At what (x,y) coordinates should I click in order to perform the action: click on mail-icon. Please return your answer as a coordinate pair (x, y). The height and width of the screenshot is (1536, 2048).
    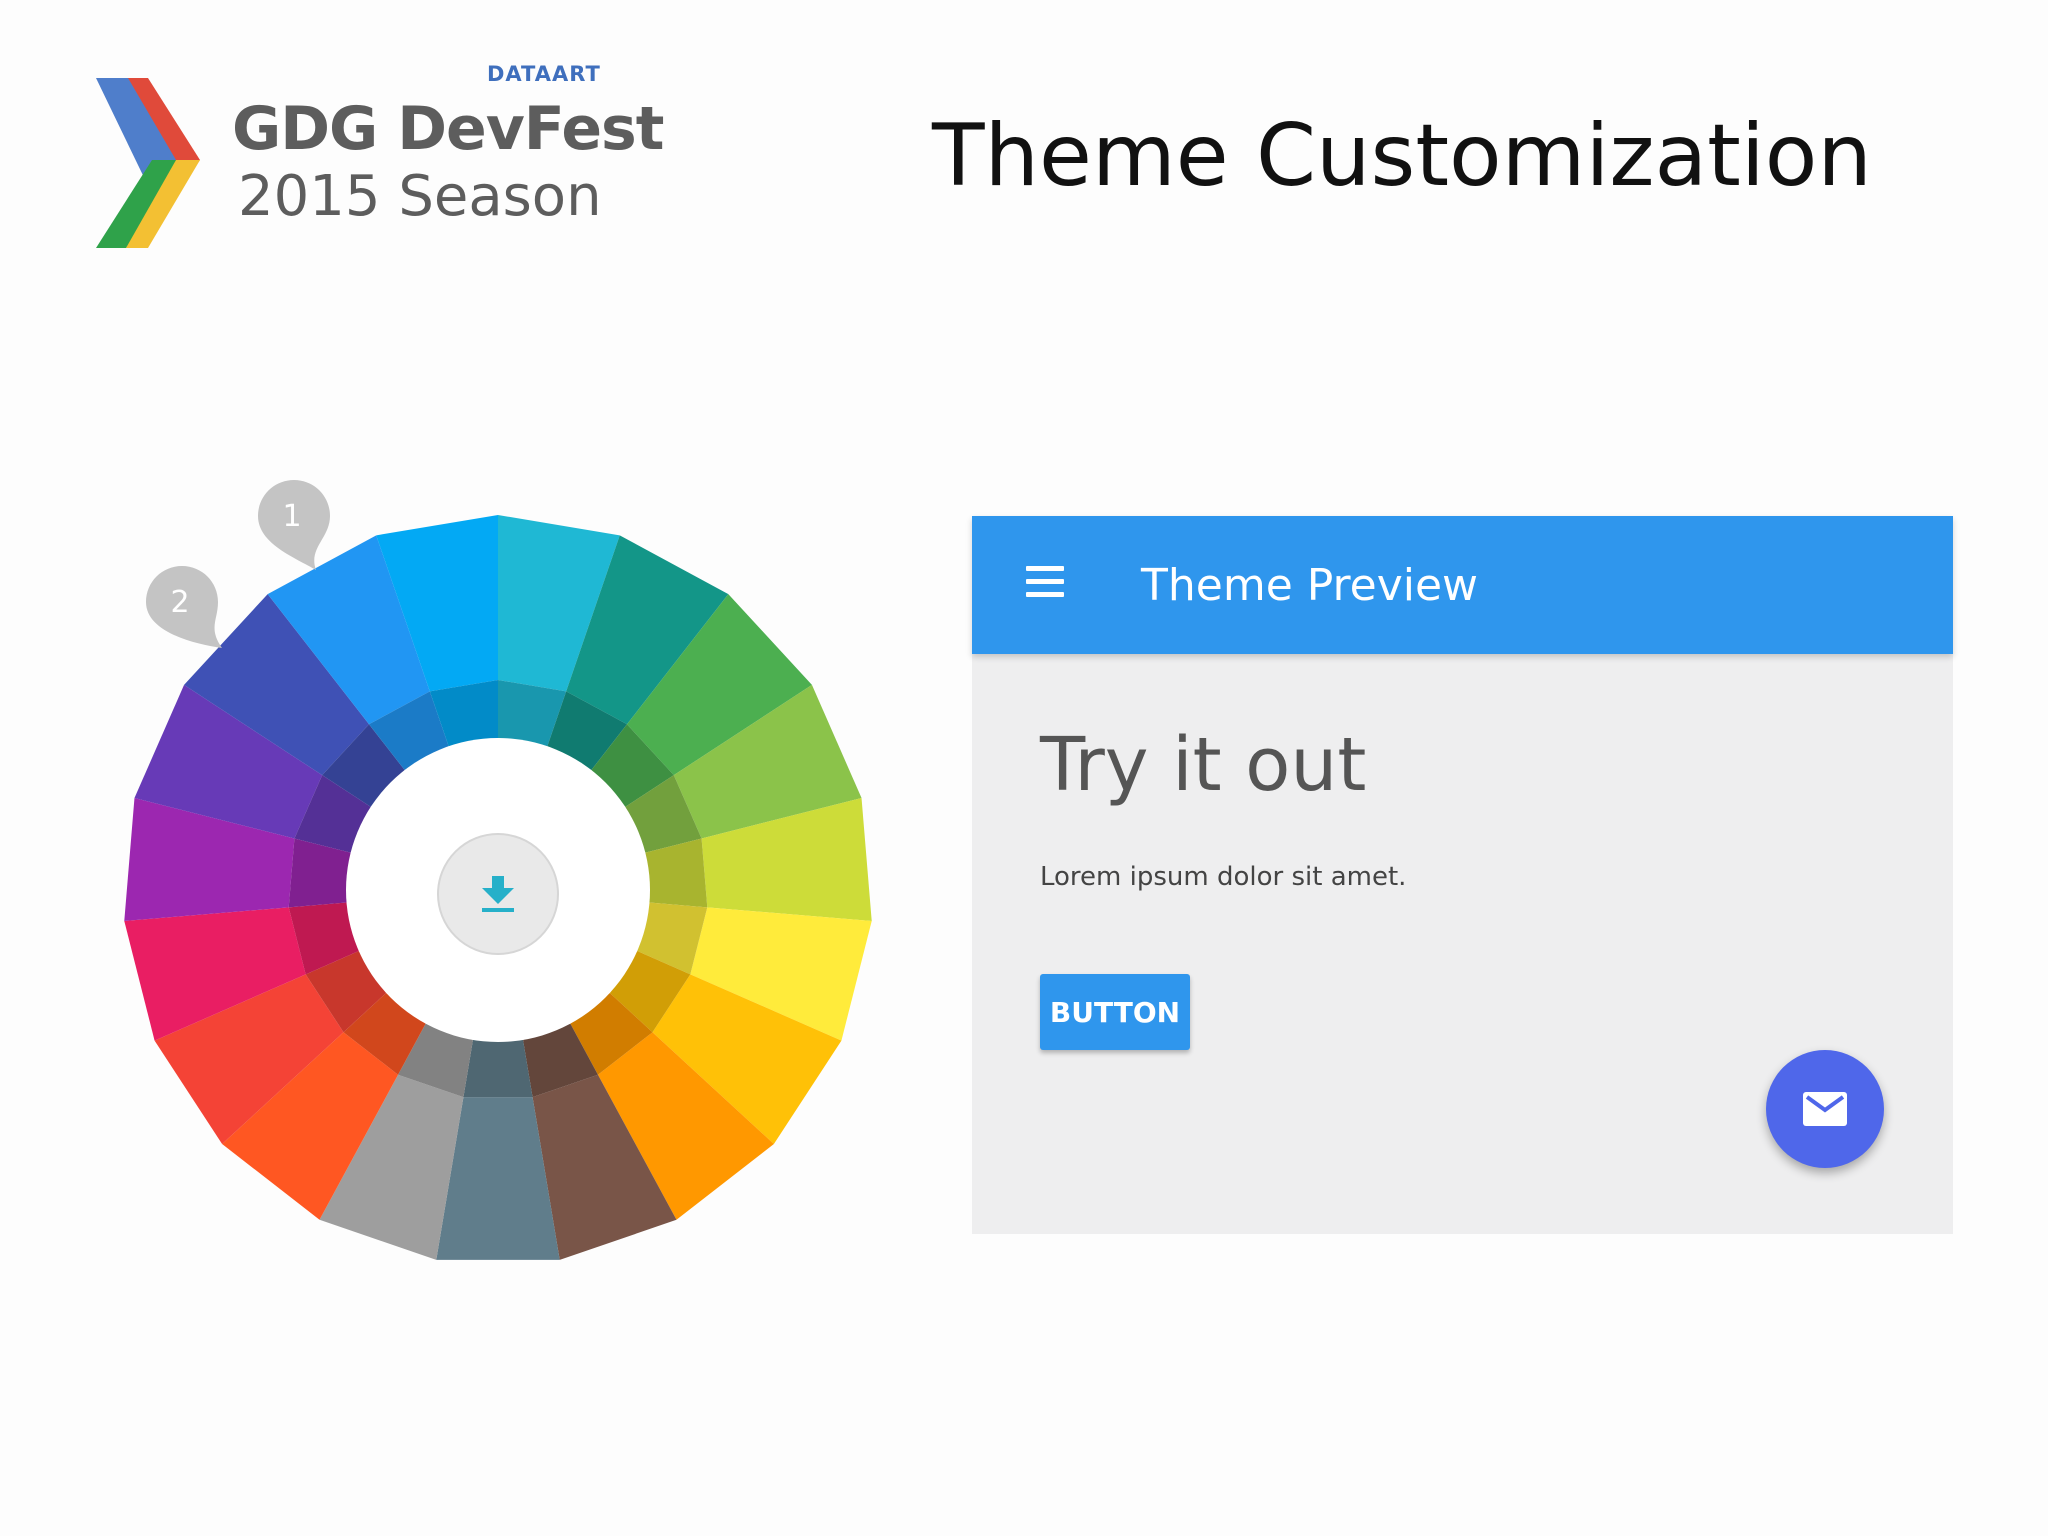
    Looking at the image, I should click on (1825, 1109).